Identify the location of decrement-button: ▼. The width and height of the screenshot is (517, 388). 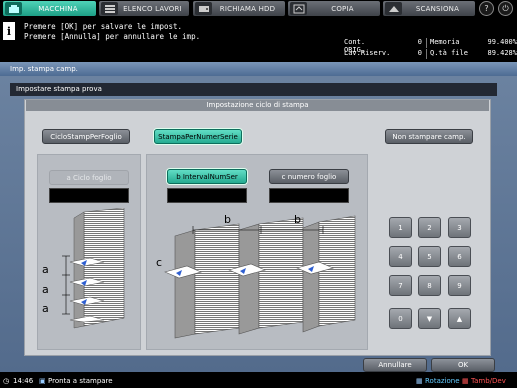
(429, 318).